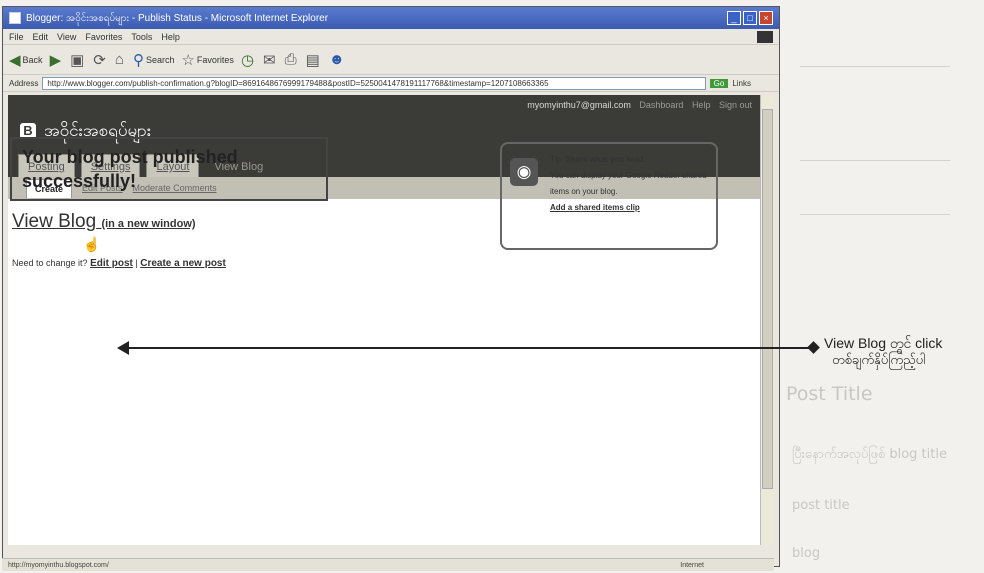  What do you see at coordinates (111, 263) in the screenshot?
I see `edit-post-link: Edit post` at bounding box center [111, 263].